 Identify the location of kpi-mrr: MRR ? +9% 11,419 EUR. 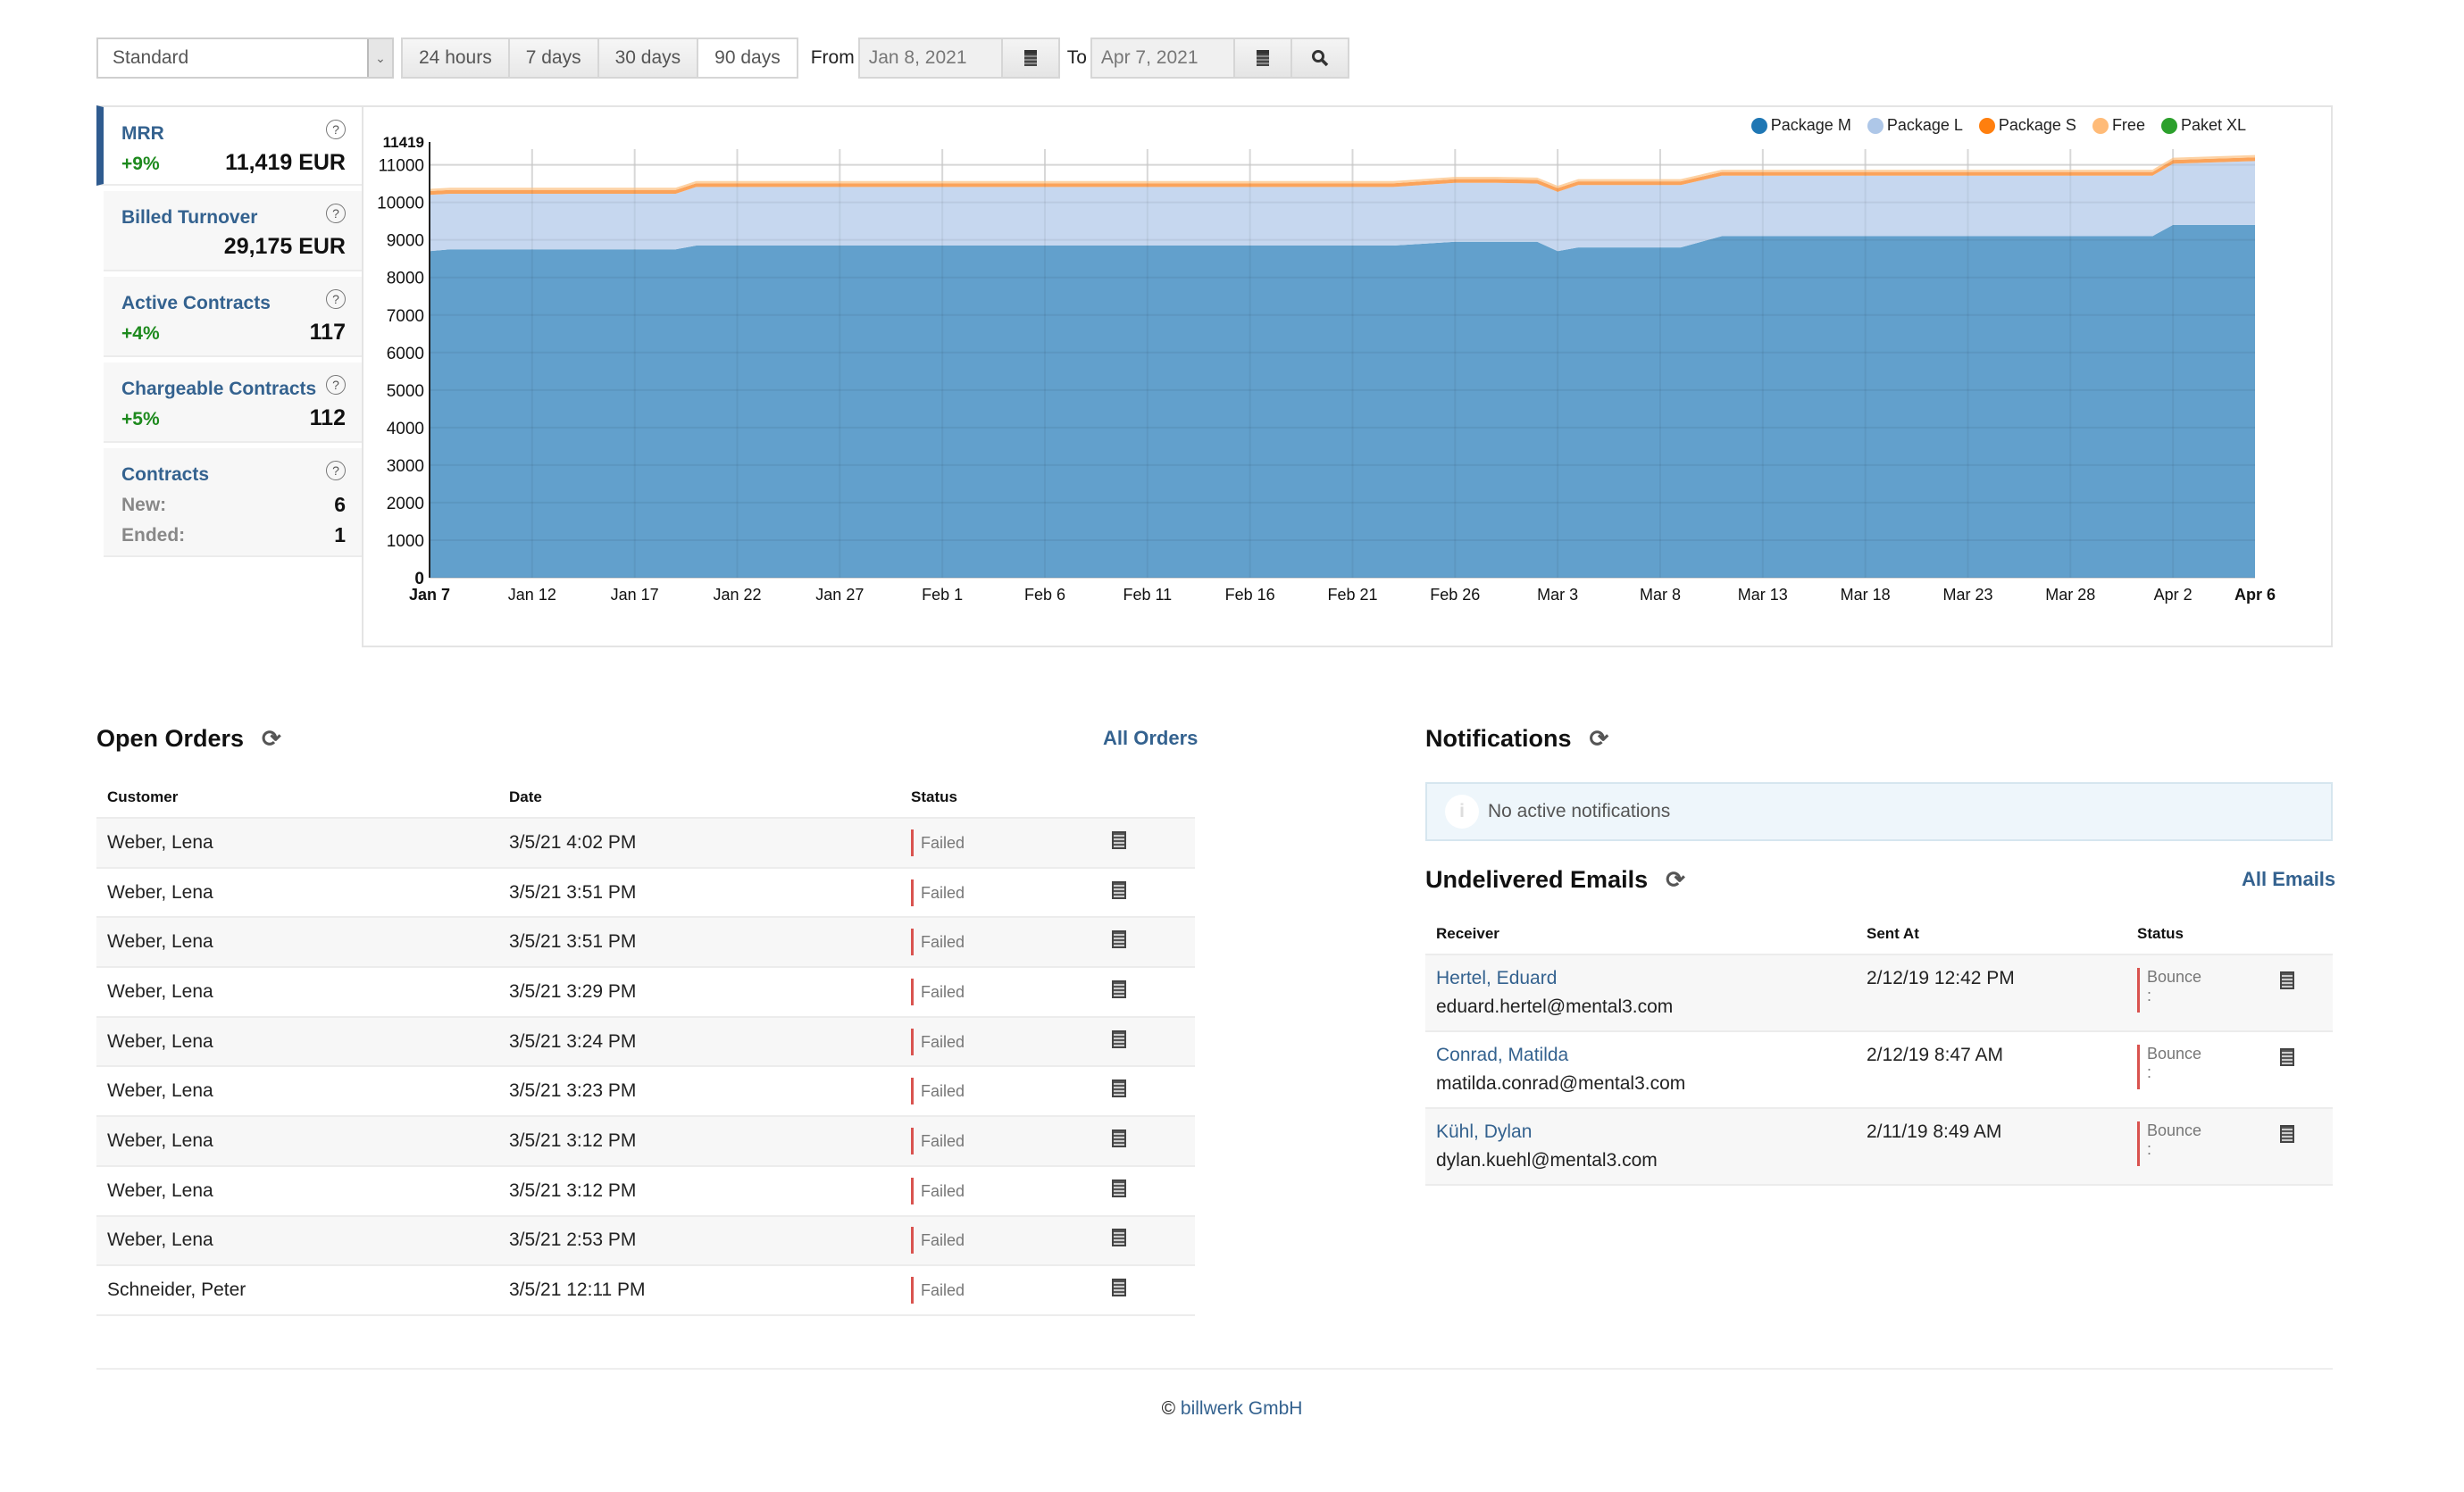
(229, 145).